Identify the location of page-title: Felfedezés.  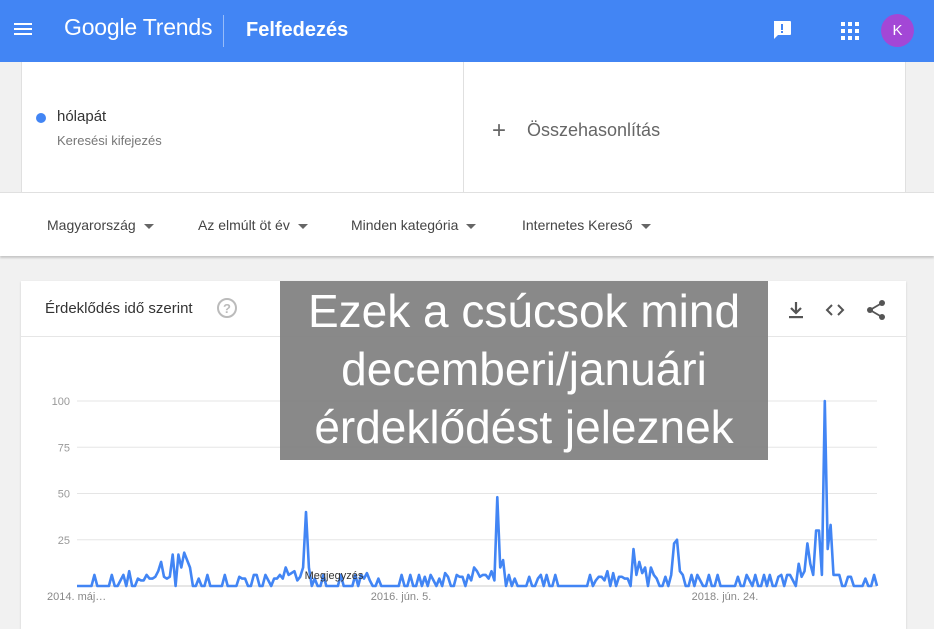
(297, 30).